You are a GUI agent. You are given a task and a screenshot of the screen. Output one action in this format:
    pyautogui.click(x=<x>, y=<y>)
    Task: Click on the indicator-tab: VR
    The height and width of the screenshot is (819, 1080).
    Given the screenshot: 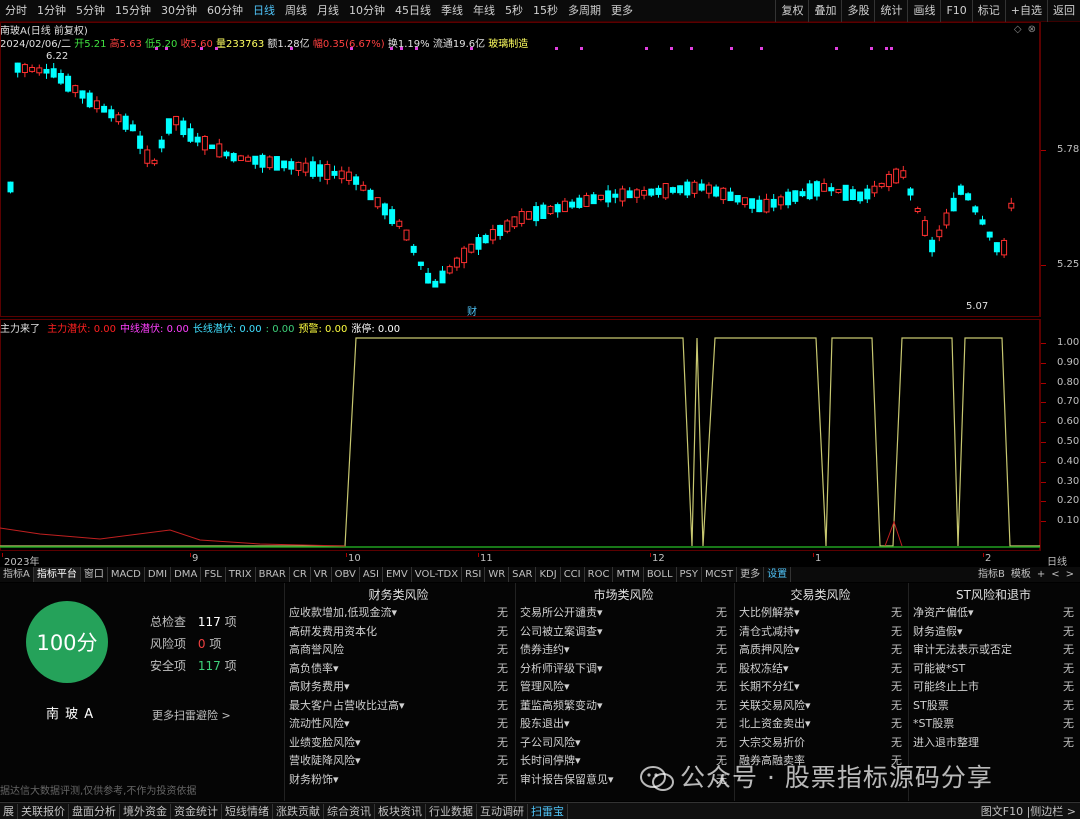 What is the action you would take?
    pyautogui.click(x=321, y=574)
    